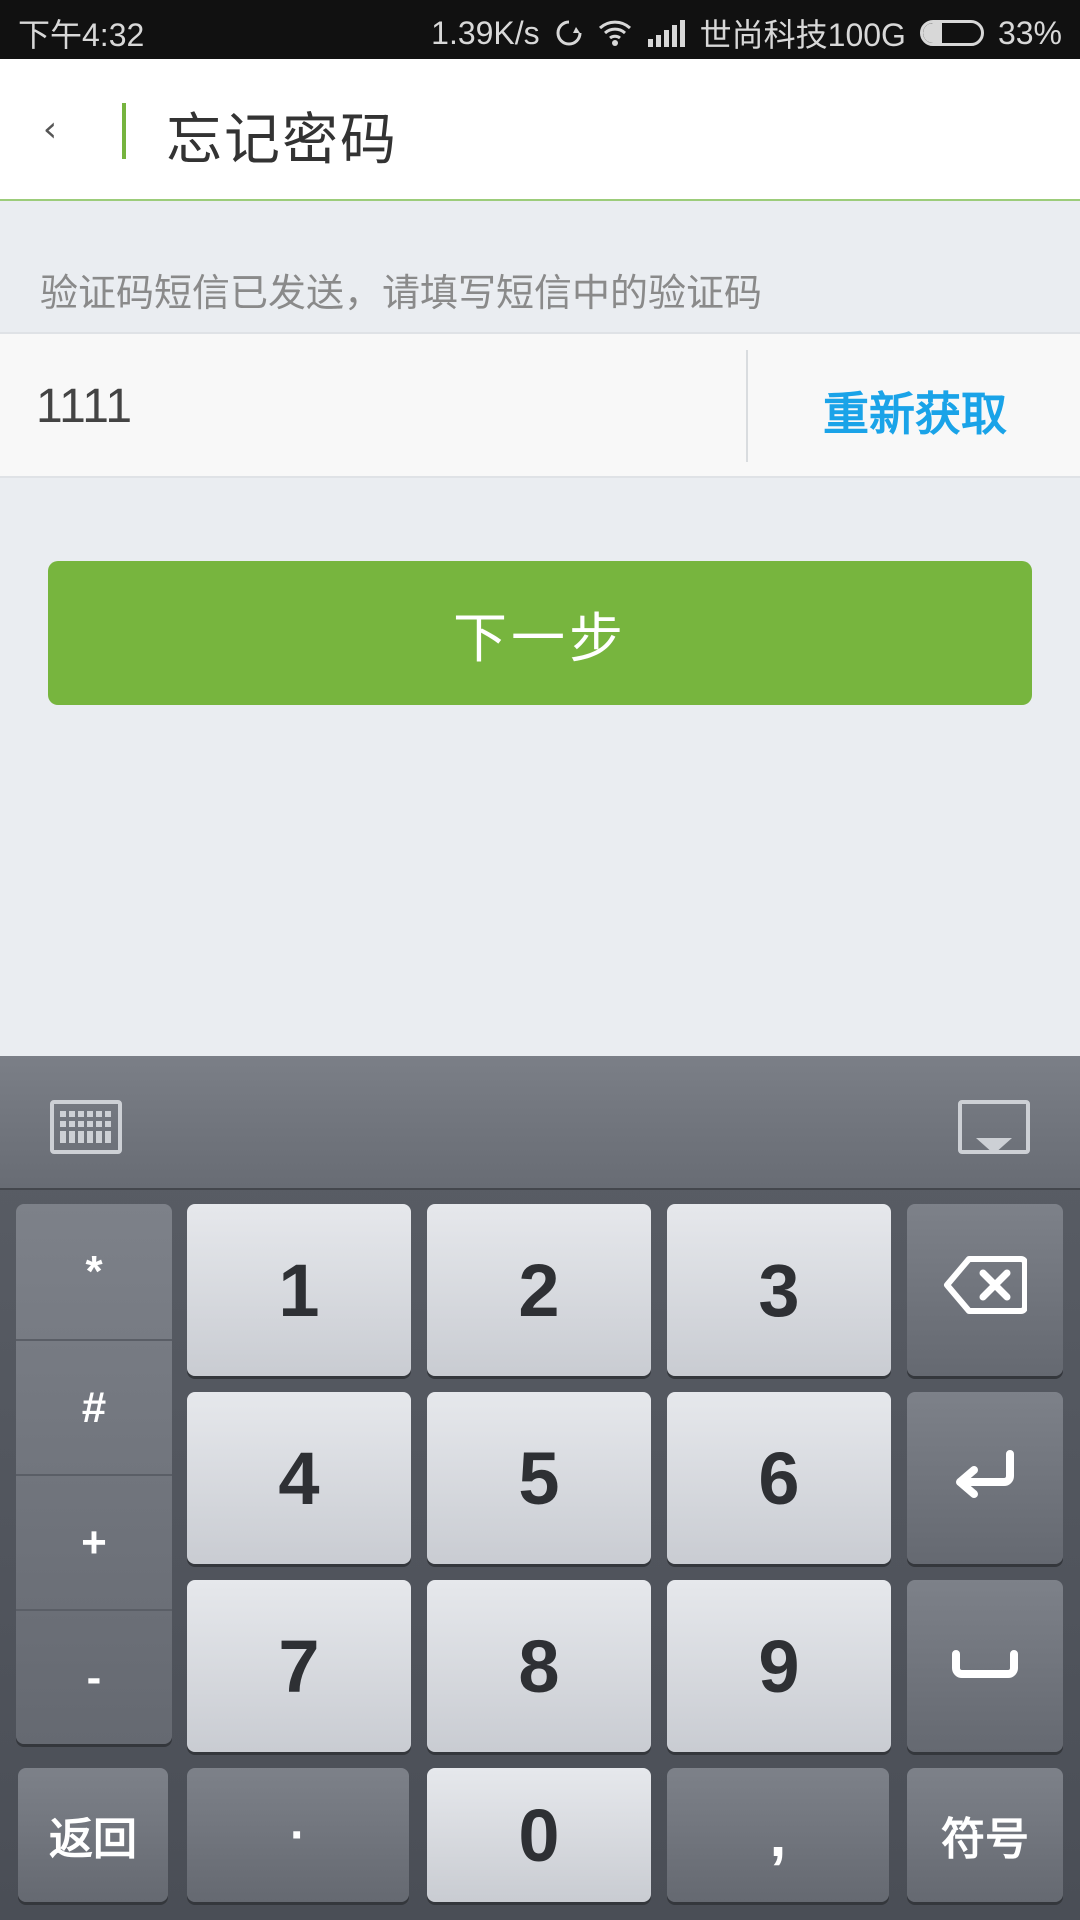 The width and height of the screenshot is (1080, 1920). What do you see at coordinates (569, 33) in the screenshot?
I see `sync-icon` at bounding box center [569, 33].